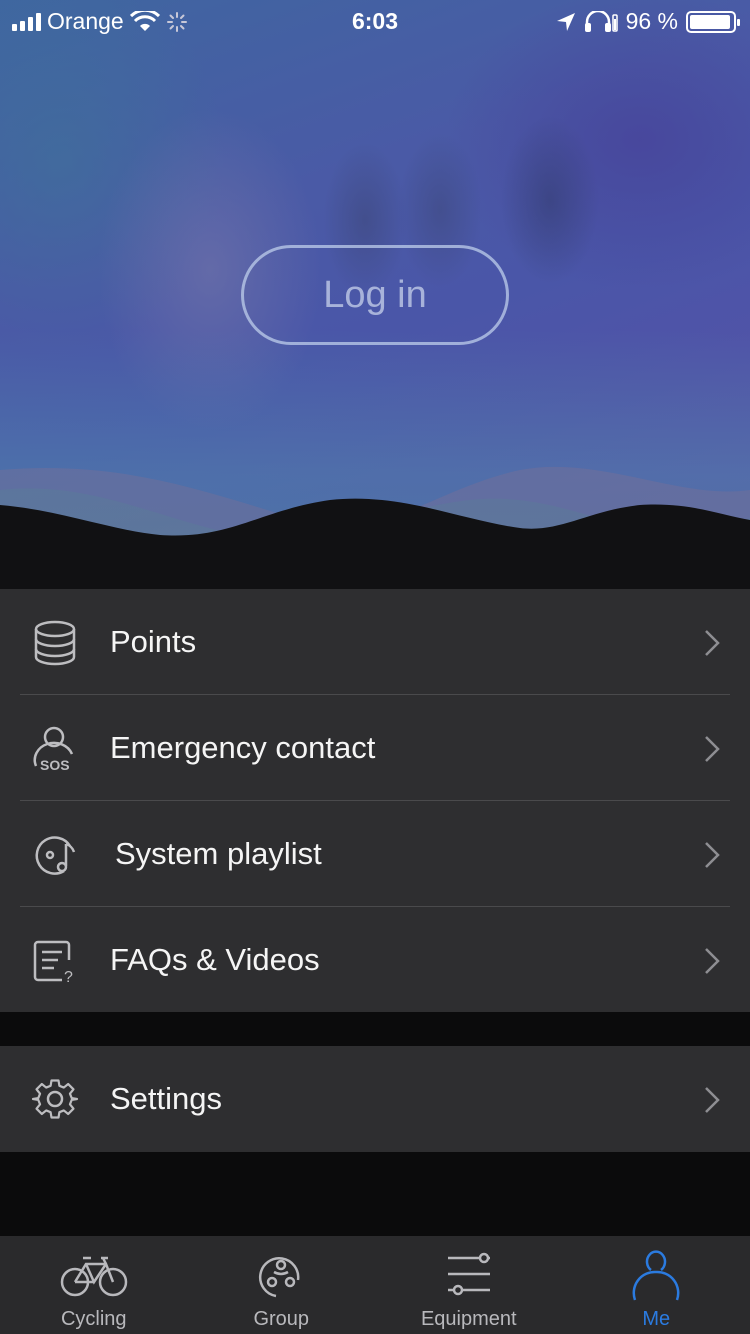  What do you see at coordinates (218, 853) in the screenshot?
I see `menu-item-label: System playlist` at bounding box center [218, 853].